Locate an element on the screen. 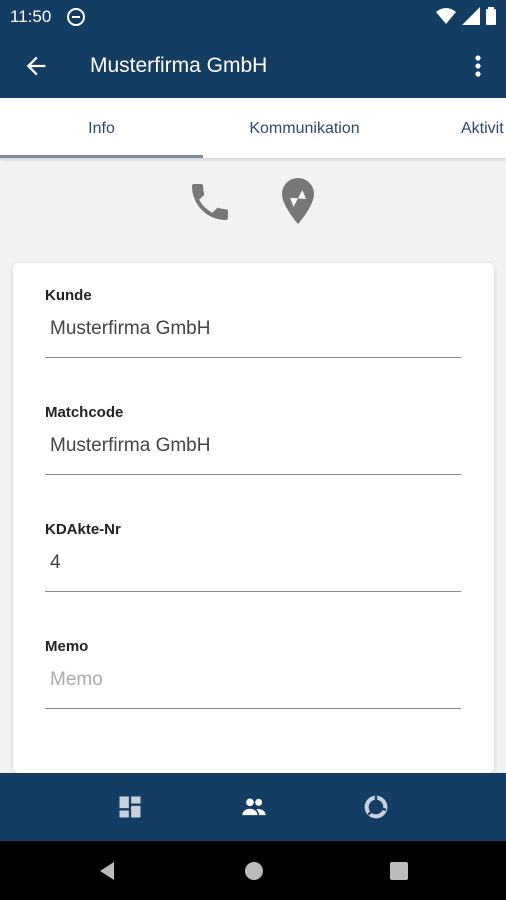  system-back-icon is located at coordinates (107, 873).